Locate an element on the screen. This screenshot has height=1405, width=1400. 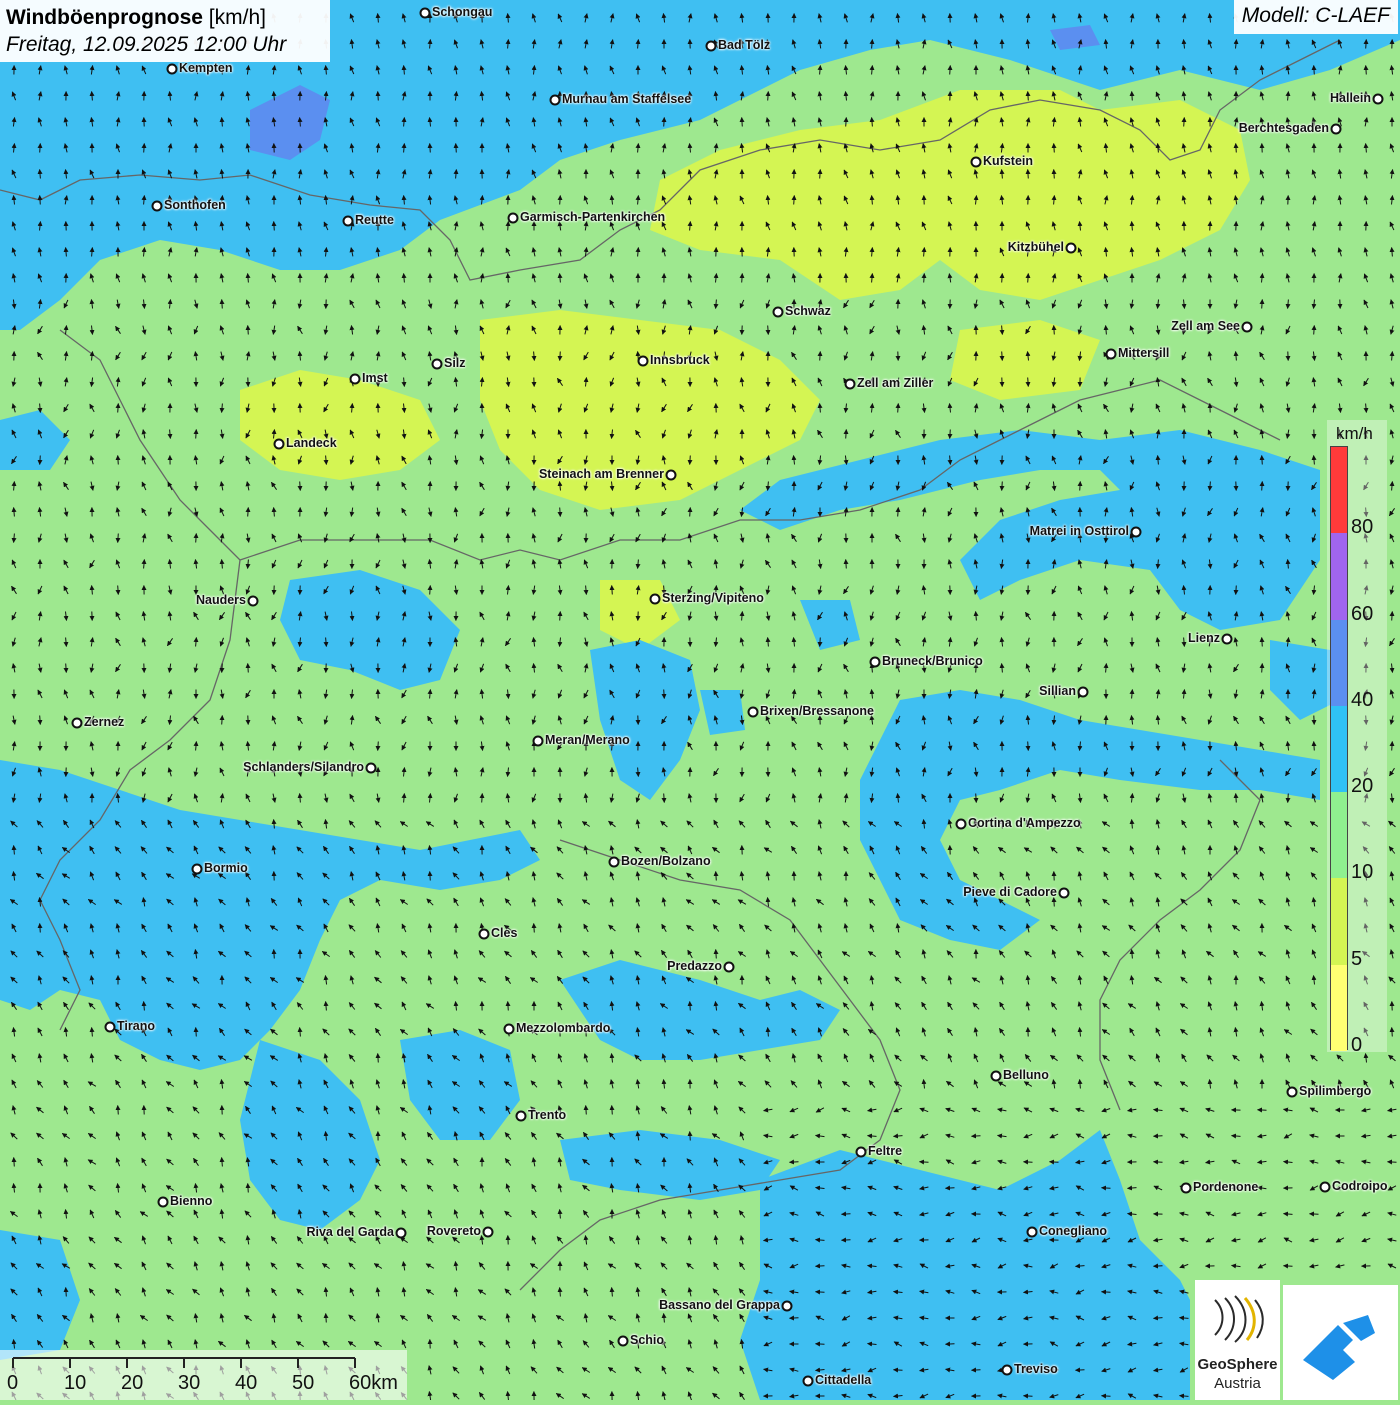
city-label: Belluno is located at coordinates (1026, 1075).